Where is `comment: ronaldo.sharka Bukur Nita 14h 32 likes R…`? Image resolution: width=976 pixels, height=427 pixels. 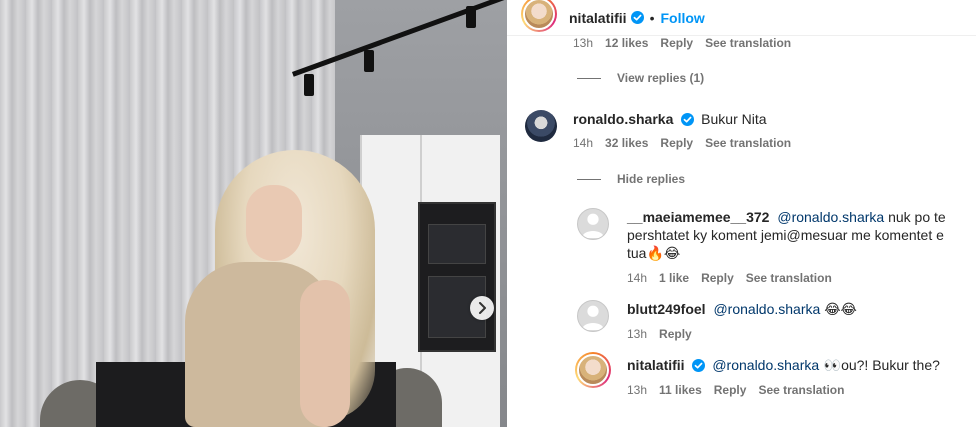 comment: ronaldo.sharka Bukur Nita 14h 32 likes R… is located at coordinates (658, 130).